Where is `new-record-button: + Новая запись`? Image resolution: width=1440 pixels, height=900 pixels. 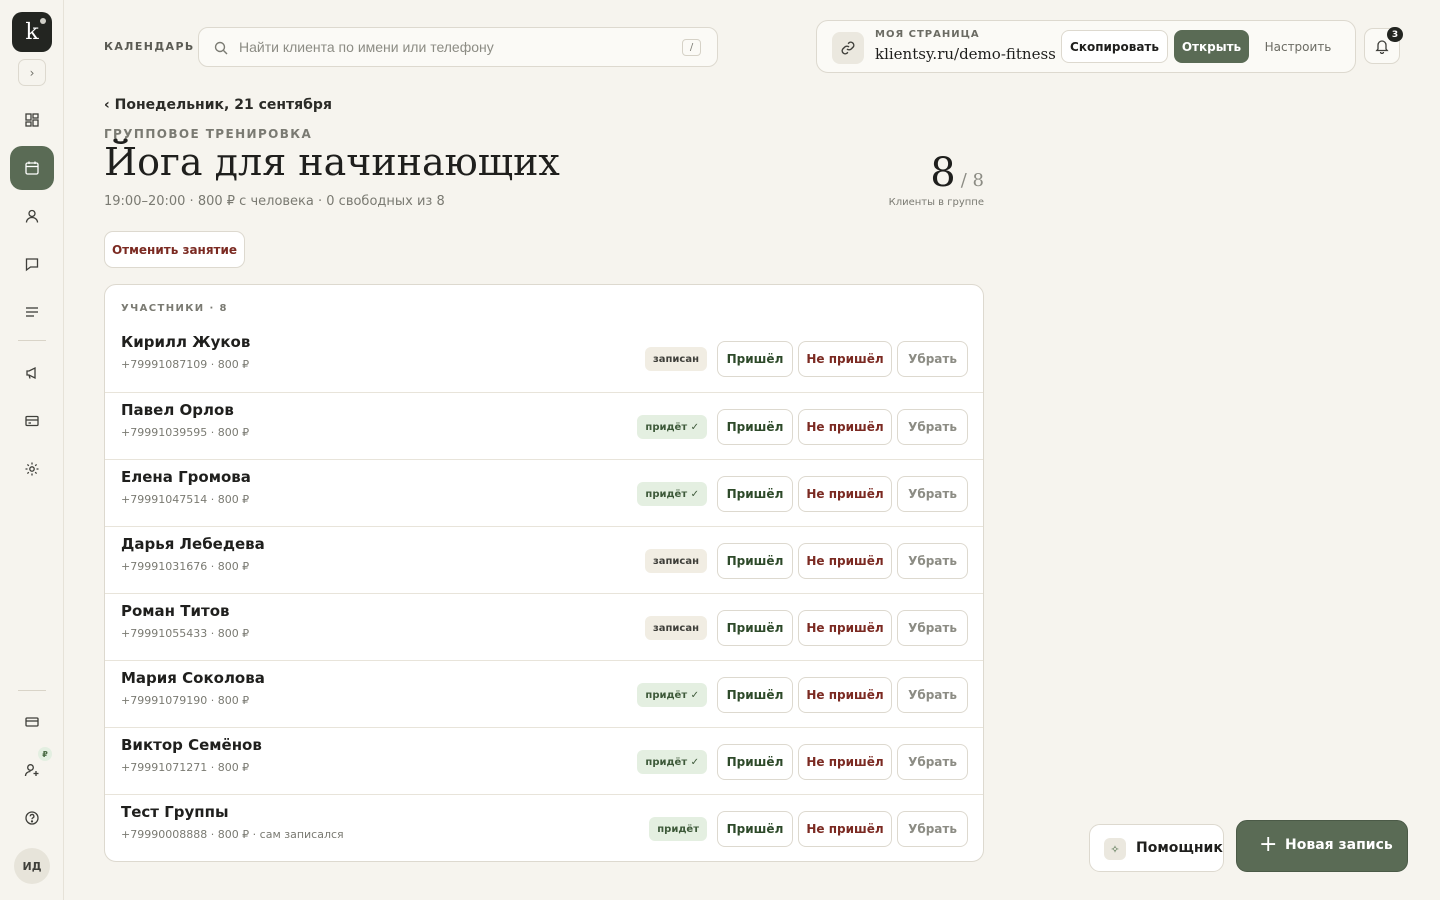 new-record-button: + Новая запись is located at coordinates (1322, 846).